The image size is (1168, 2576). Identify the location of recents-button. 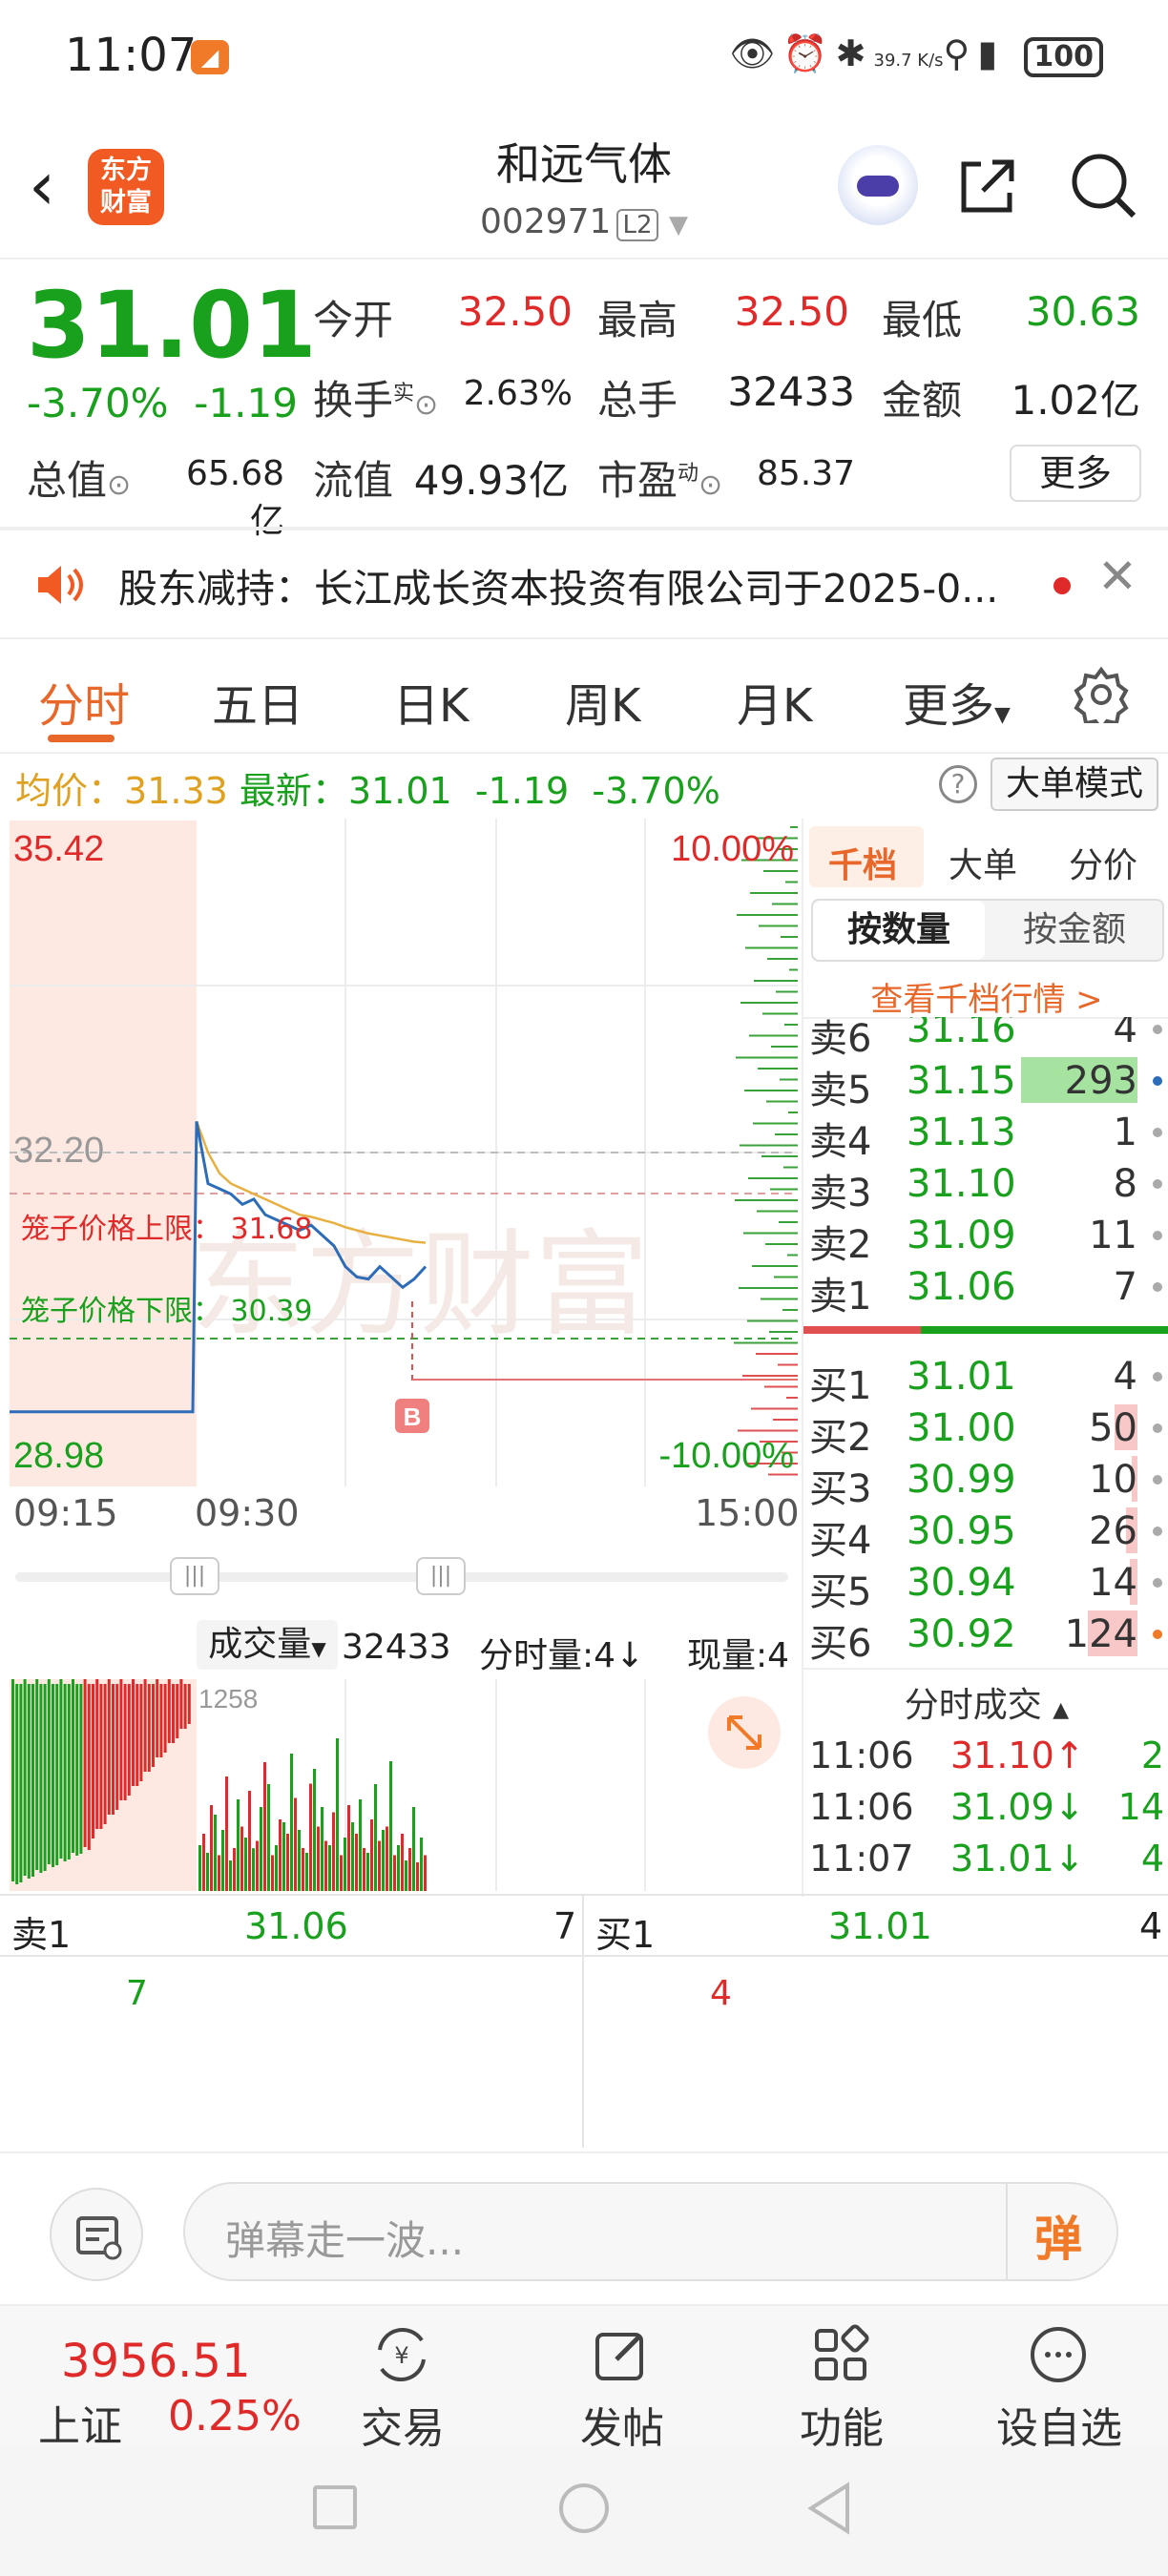
(335, 2507).